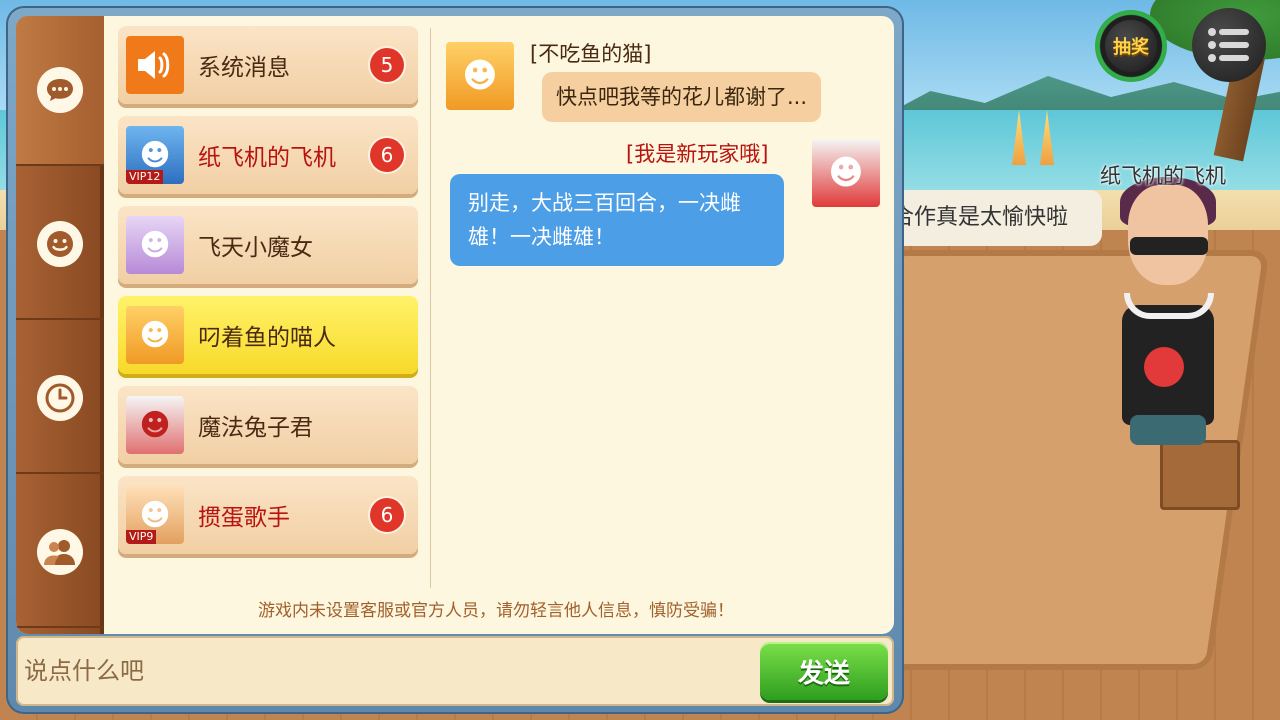 Image resolution: width=1280 pixels, height=720 pixels. I want to click on smiley-icon, so click(60, 244).